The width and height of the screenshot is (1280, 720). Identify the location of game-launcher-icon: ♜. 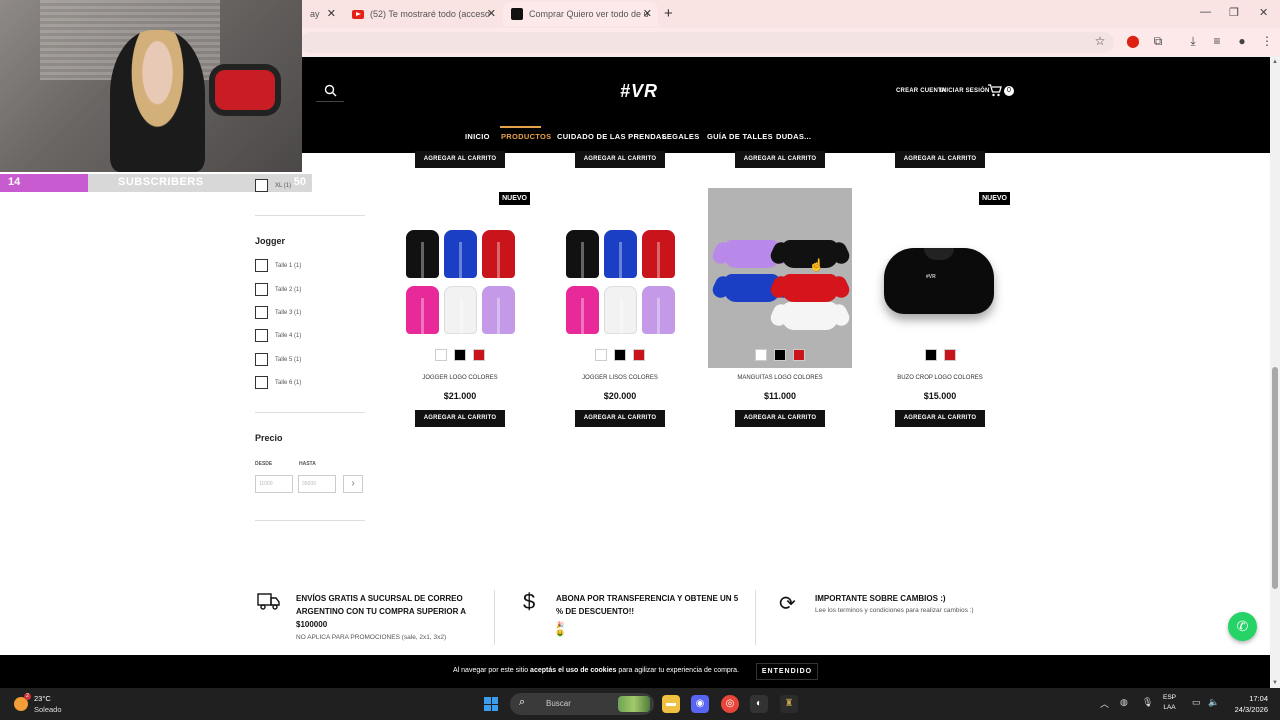
(789, 704).